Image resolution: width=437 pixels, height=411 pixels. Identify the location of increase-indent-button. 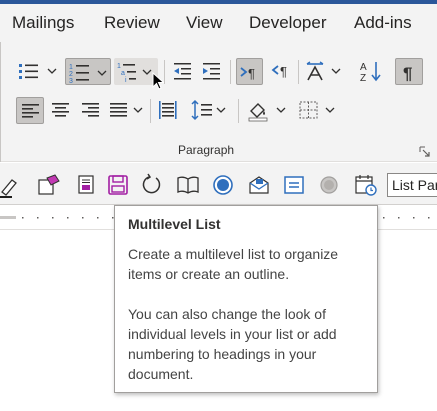
(212, 71).